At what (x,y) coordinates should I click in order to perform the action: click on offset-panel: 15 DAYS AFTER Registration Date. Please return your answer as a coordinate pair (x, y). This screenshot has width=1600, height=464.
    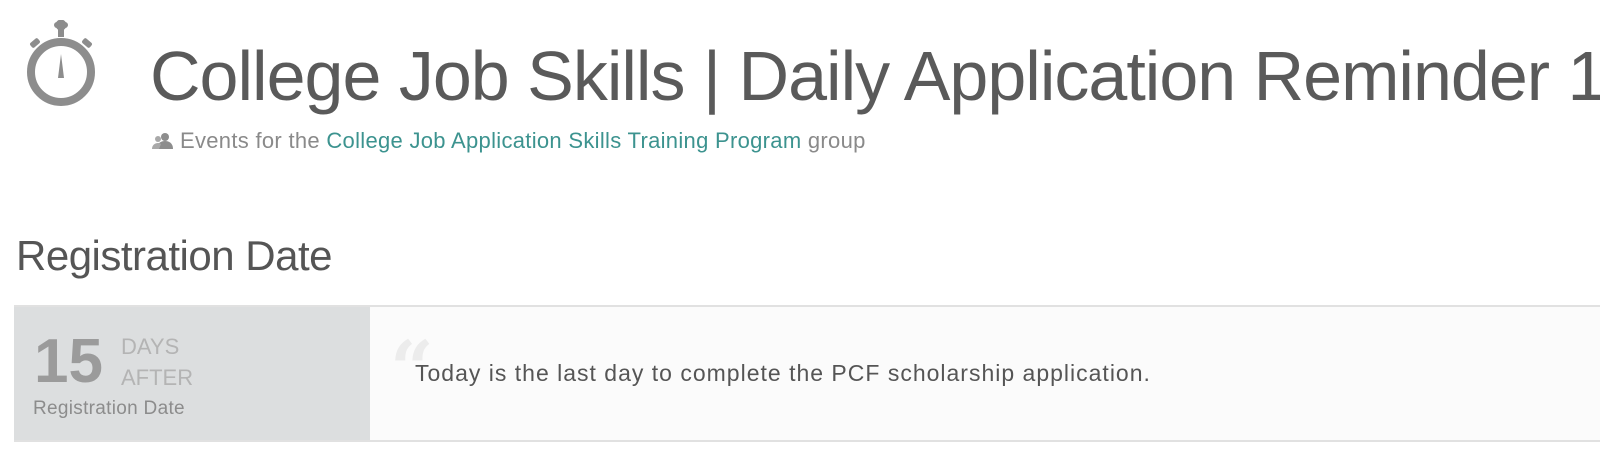
    Looking at the image, I should click on (192, 373).